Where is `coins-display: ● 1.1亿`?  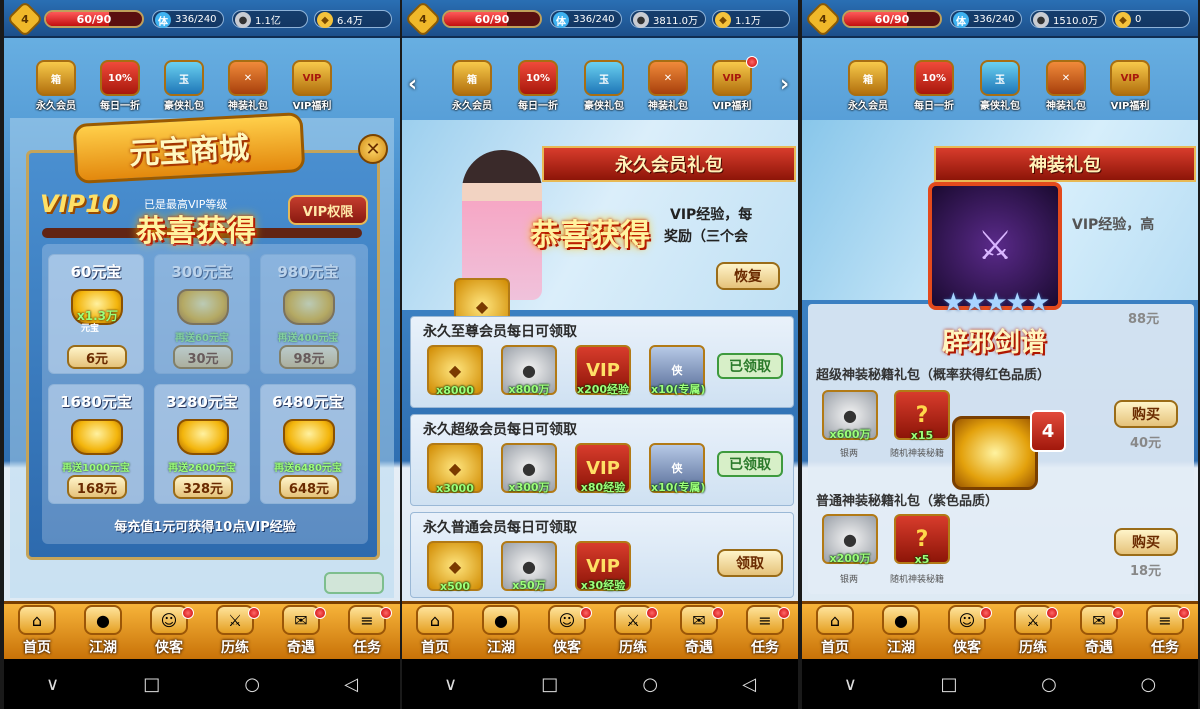 coins-display: ● 1.1亿 is located at coordinates (270, 19).